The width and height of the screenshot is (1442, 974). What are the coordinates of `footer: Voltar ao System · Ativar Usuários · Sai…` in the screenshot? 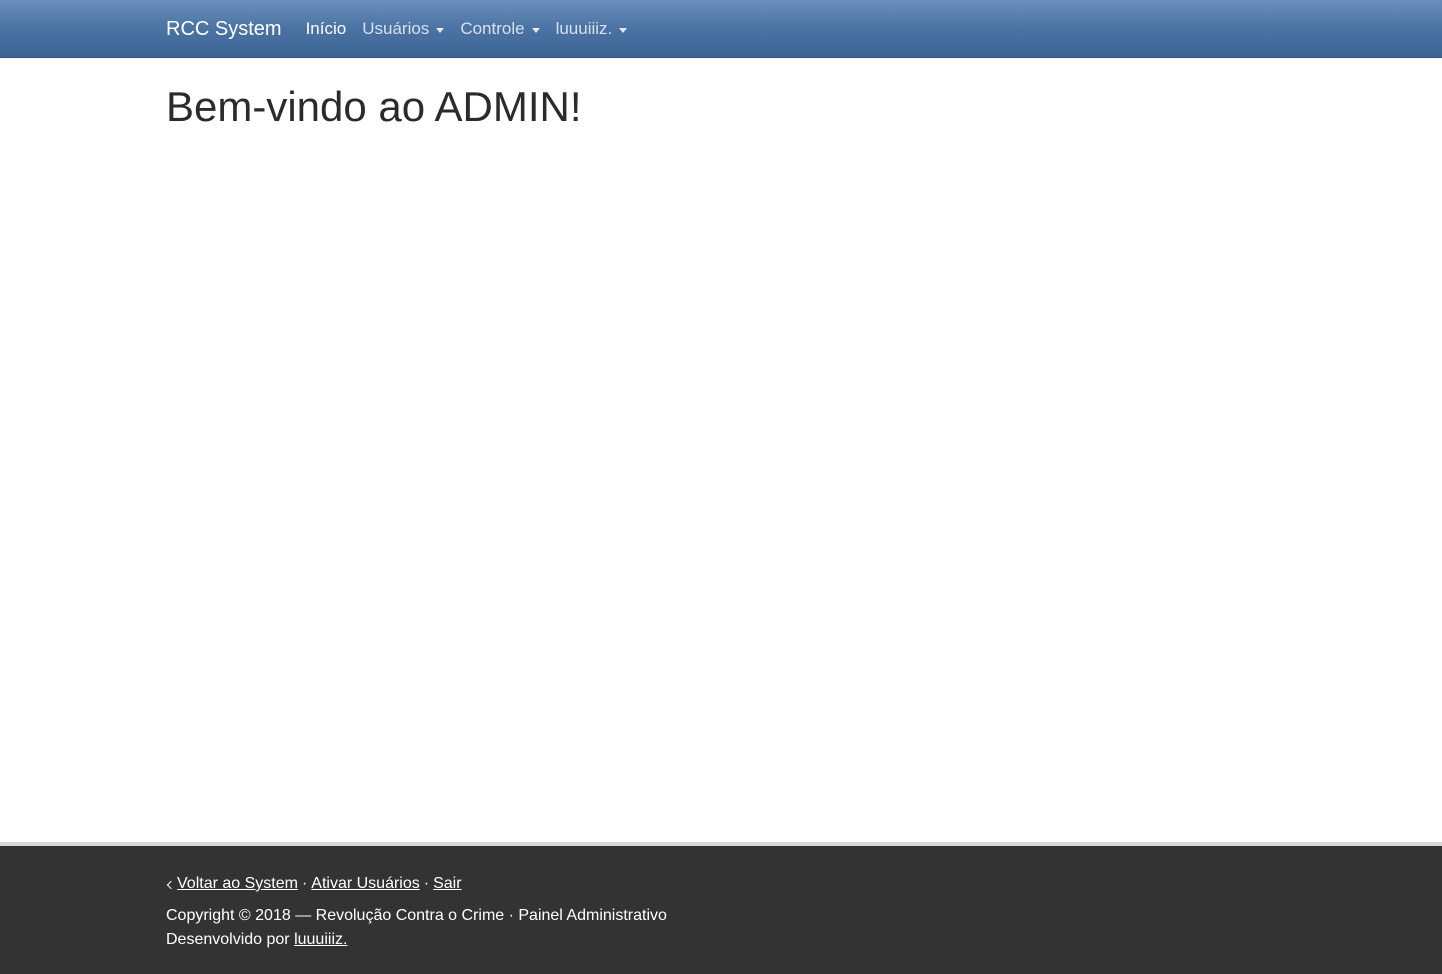 It's located at (721, 908).